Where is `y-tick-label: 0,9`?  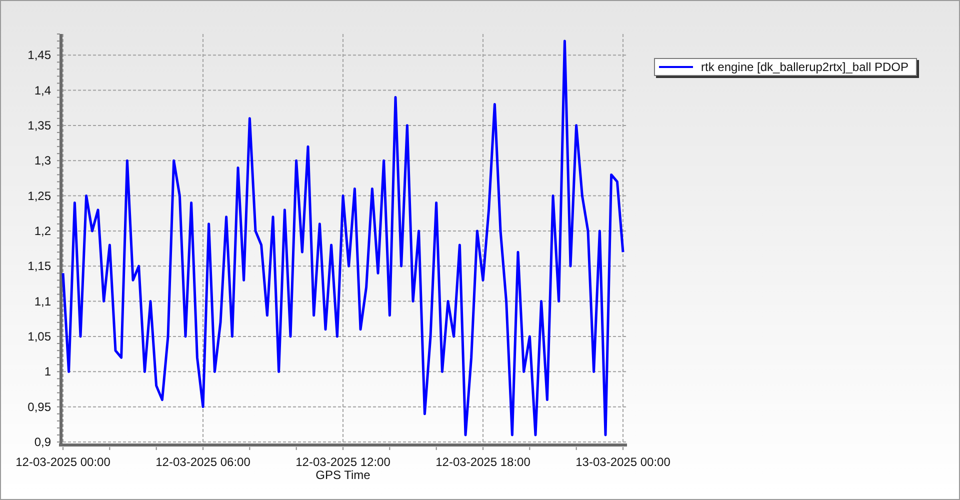 y-tick-label: 0,9 is located at coordinates (42, 442).